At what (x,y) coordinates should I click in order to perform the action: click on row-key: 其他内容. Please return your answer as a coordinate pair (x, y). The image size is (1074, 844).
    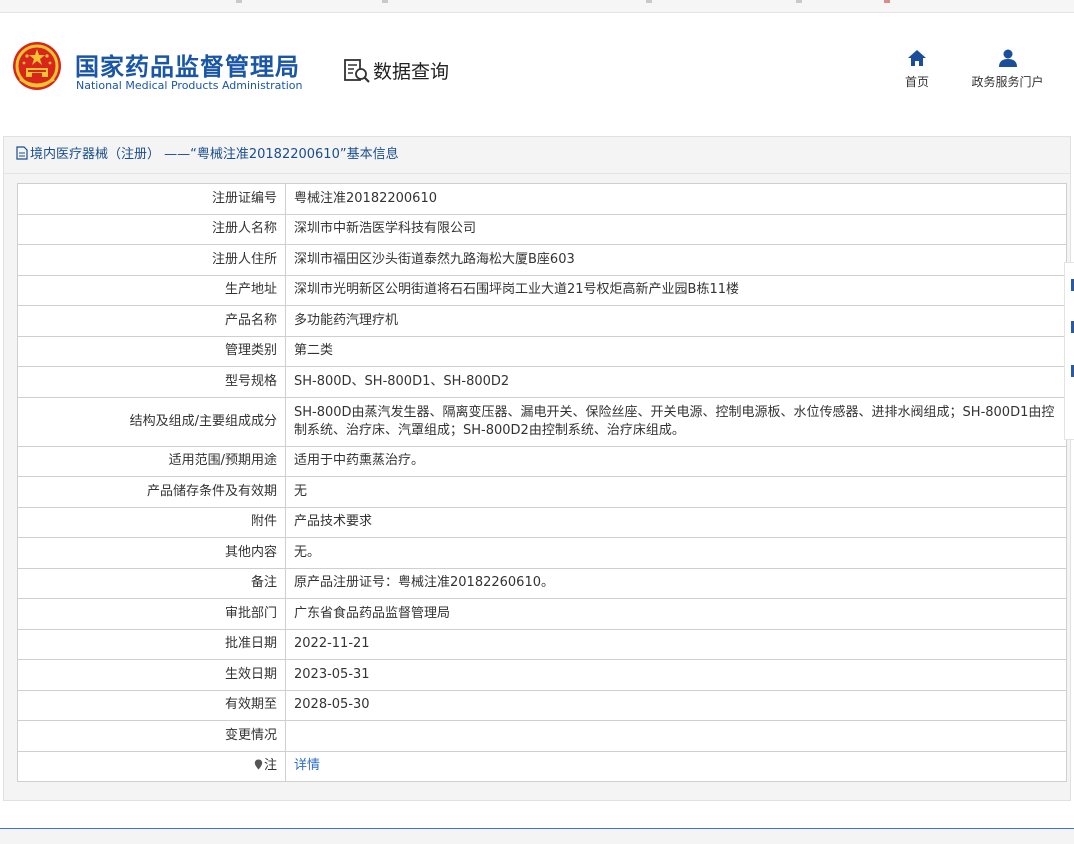
    Looking at the image, I should click on (151, 553).